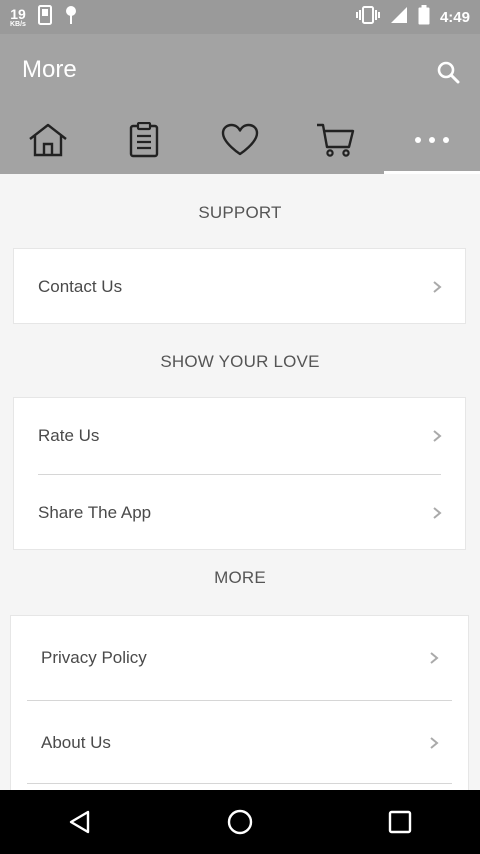 The image size is (480, 854). I want to click on tab-bar, so click(240, 140).